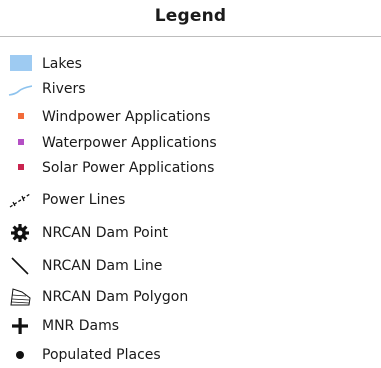 The width and height of the screenshot is (381, 368). Describe the element at coordinates (20, 200) in the screenshot. I see `power-line-icon` at that location.